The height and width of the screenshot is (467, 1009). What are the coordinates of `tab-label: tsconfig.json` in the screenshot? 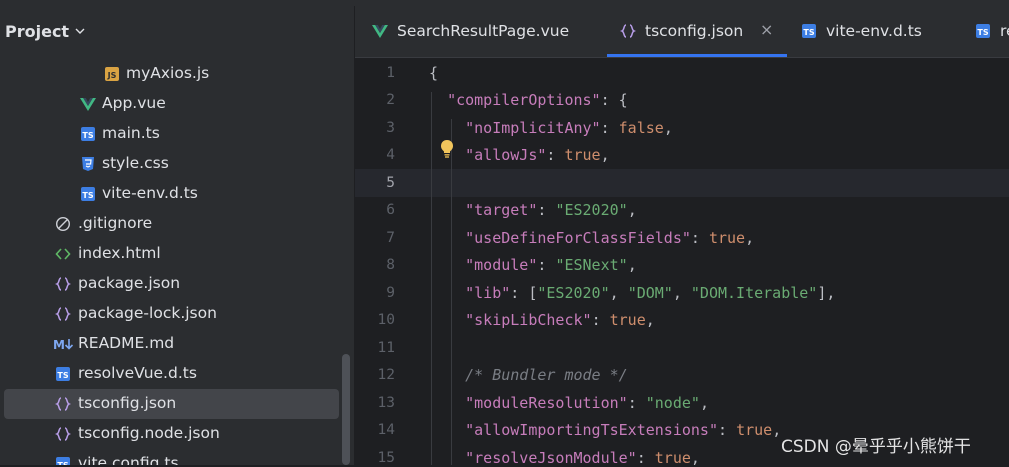 It's located at (694, 31).